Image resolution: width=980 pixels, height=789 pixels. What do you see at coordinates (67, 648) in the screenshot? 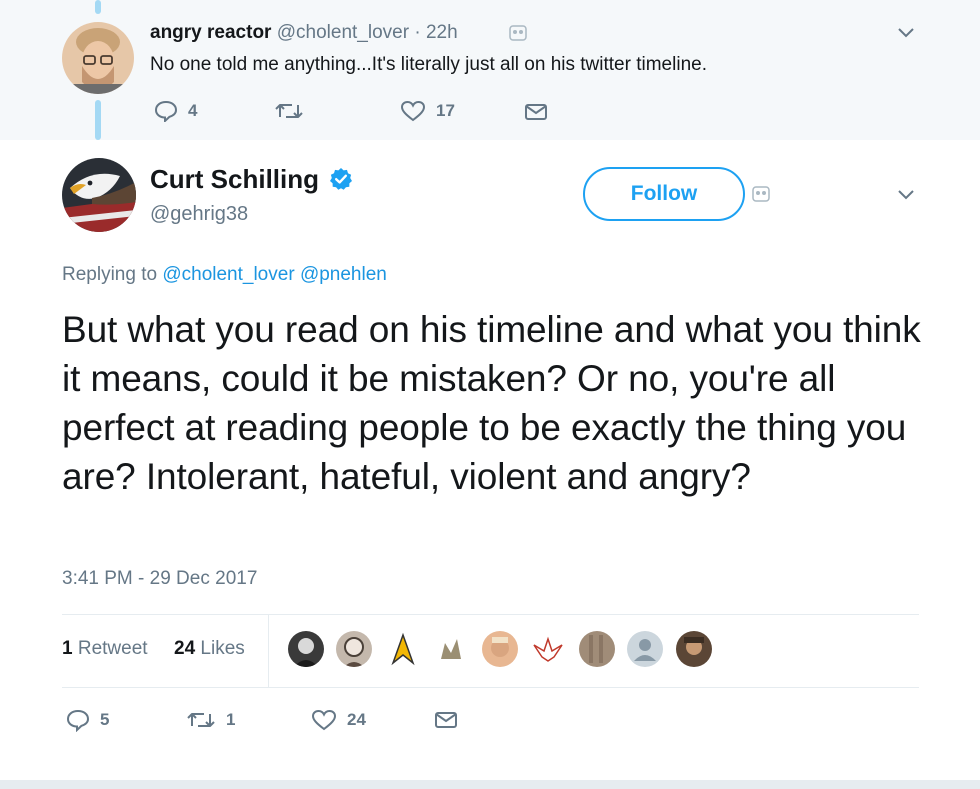
I see `retweets-count: 1` at bounding box center [67, 648].